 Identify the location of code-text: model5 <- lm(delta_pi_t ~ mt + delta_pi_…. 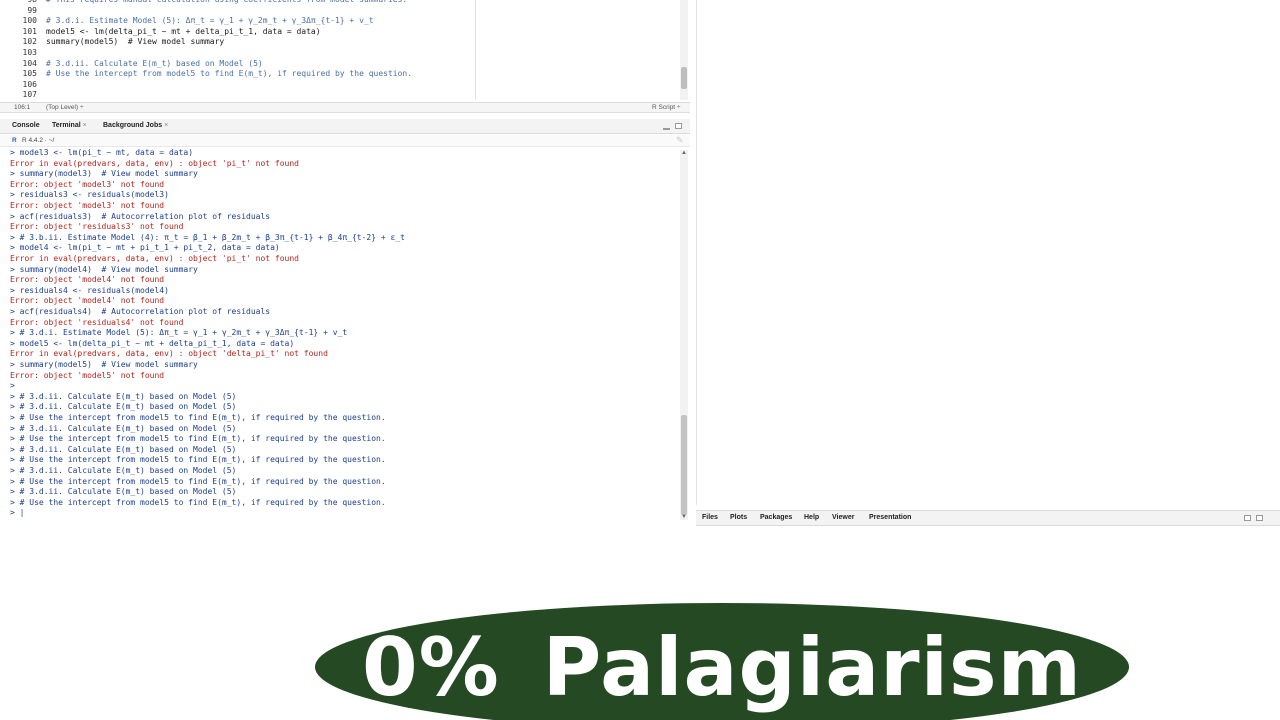
(183, 31).